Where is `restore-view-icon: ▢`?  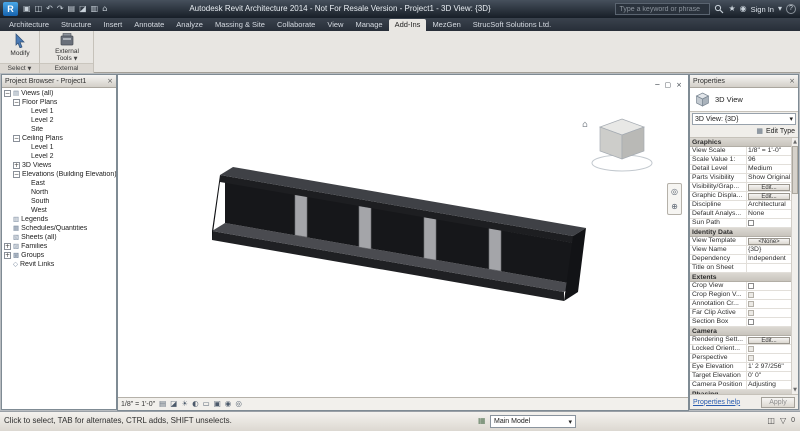 restore-view-icon: ▢ is located at coordinates (668, 85).